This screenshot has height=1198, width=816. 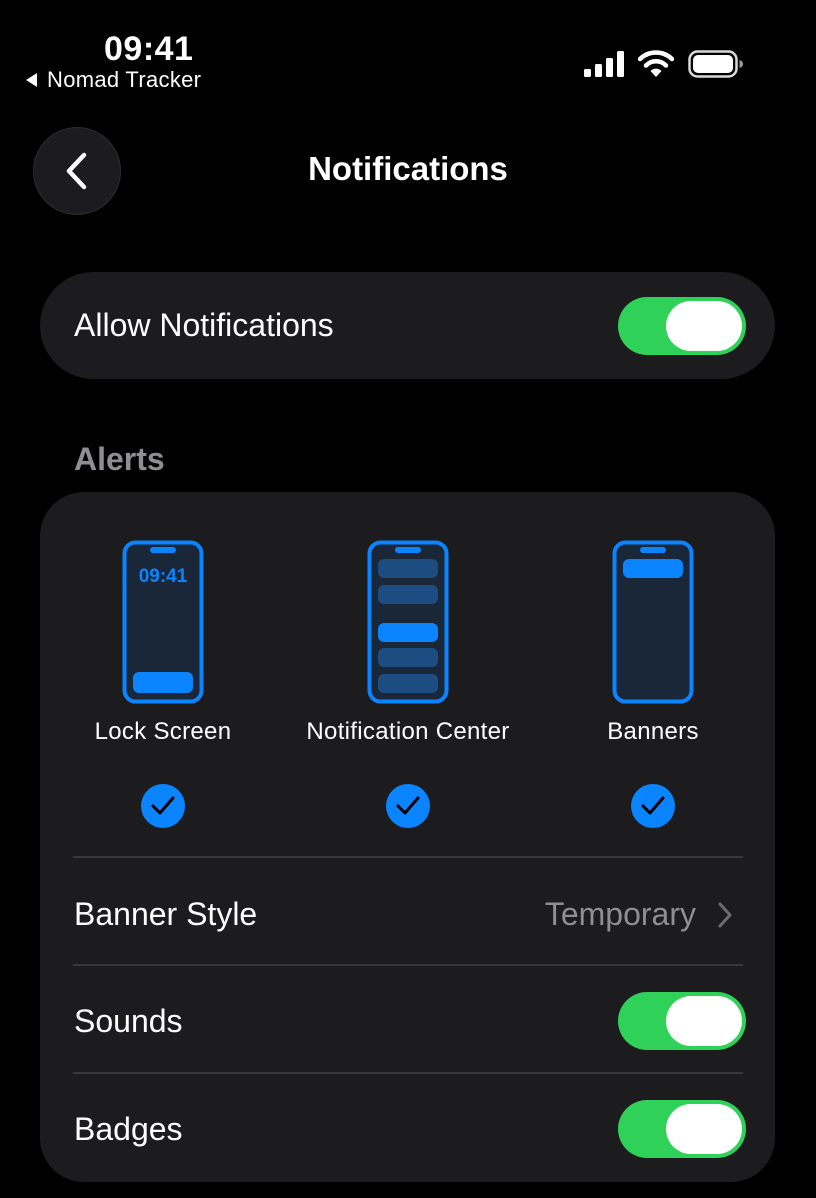 I want to click on allow-notifications-label: Allow Notifications, so click(x=204, y=325).